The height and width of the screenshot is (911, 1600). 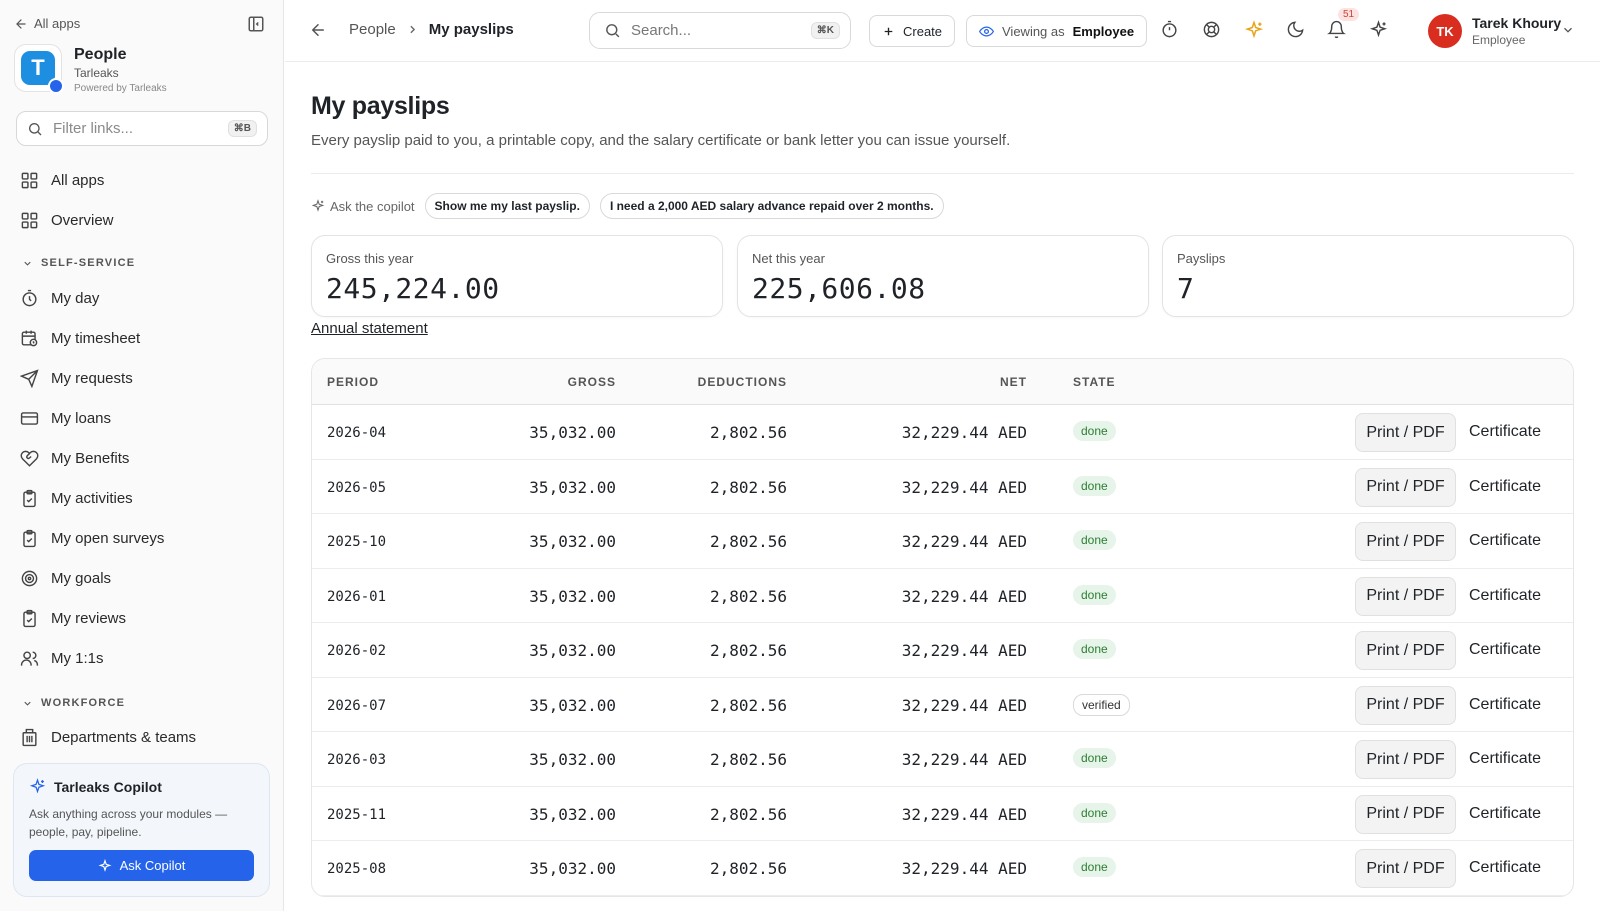 I want to click on user-menu: Tarek Khoury Employee, so click(x=1516, y=31).